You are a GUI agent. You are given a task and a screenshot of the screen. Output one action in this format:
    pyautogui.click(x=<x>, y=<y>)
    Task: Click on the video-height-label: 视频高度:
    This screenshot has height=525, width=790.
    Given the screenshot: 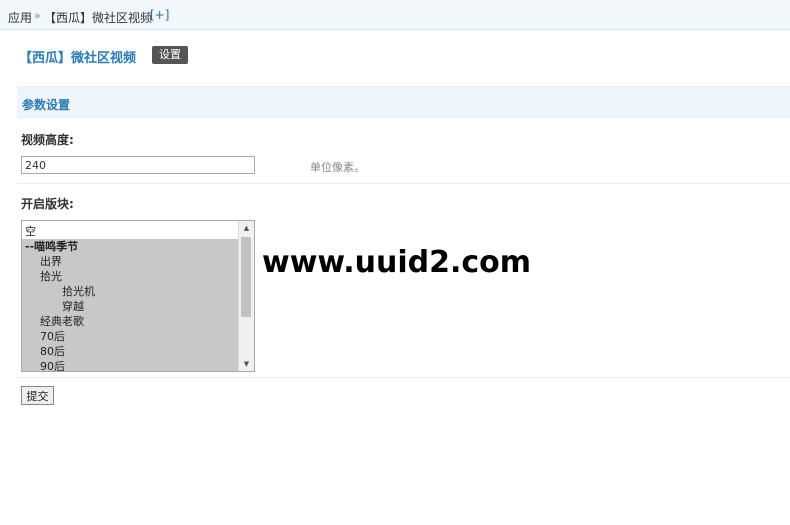 What is the action you would take?
    pyautogui.click(x=47, y=140)
    